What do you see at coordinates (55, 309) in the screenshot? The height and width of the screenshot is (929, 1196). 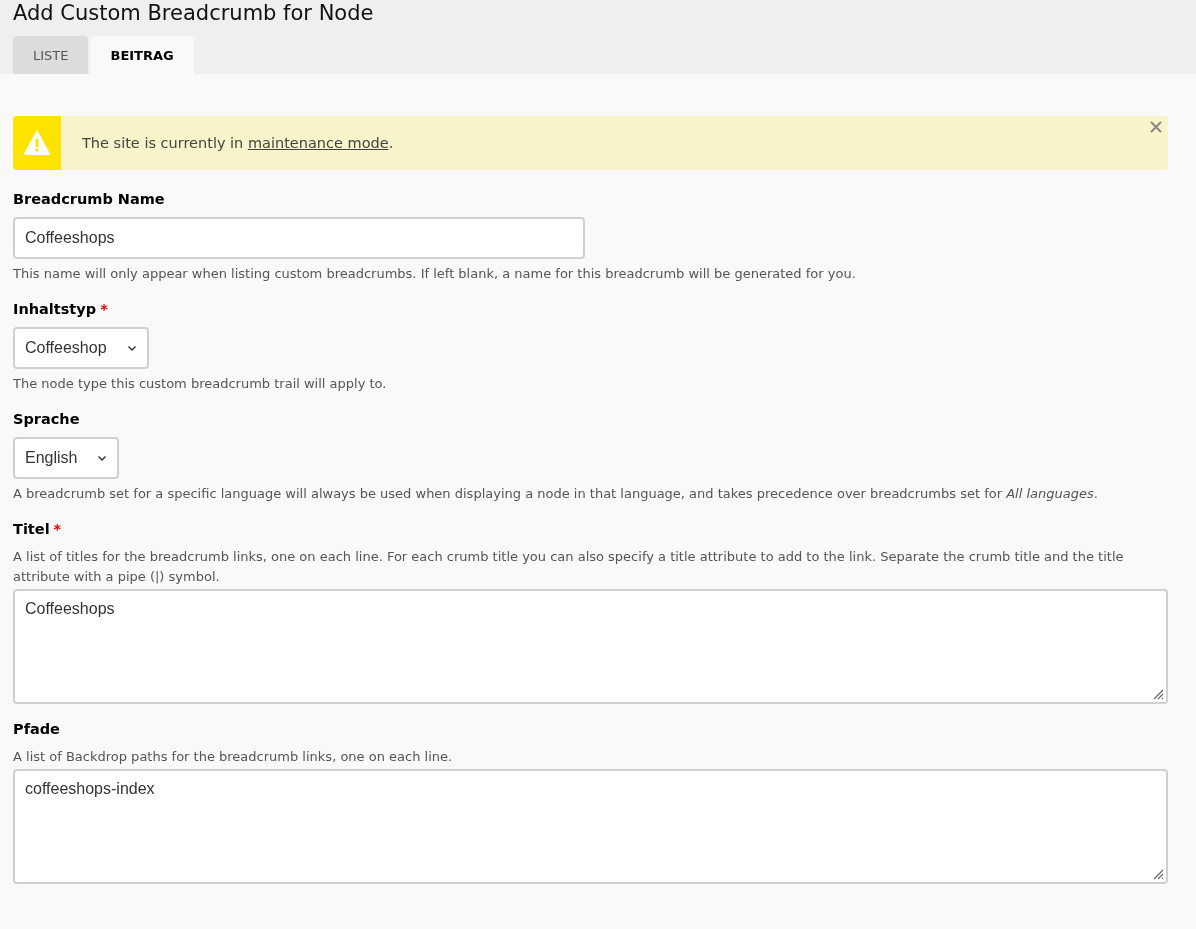 I see `field-label: Inhaltstyp` at bounding box center [55, 309].